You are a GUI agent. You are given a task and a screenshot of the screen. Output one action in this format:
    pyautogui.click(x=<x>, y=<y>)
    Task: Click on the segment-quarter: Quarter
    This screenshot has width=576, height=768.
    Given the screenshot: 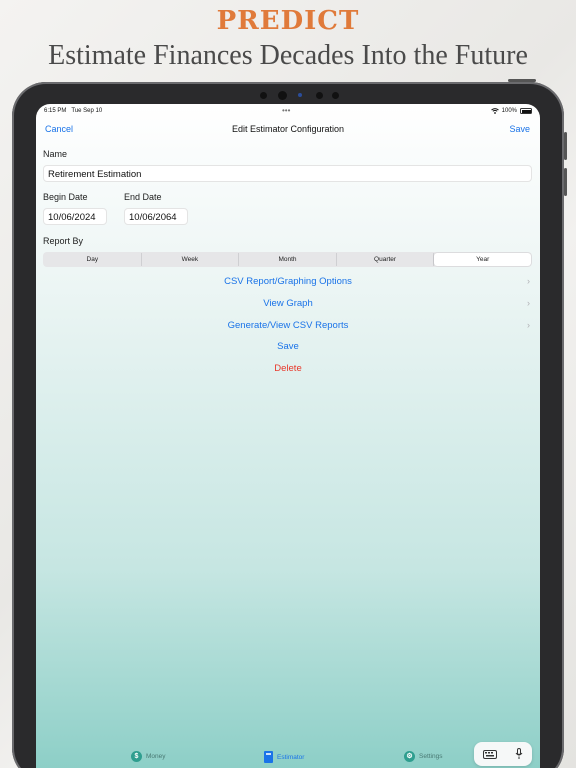 What is the action you would take?
    pyautogui.click(x=386, y=259)
    